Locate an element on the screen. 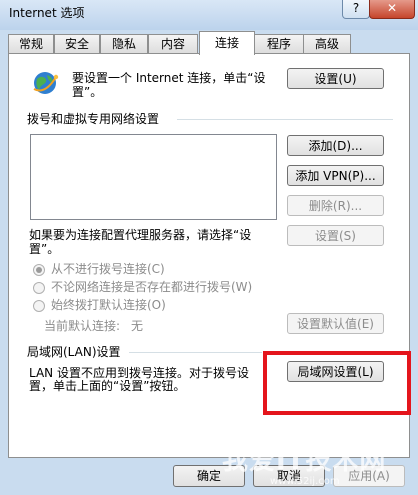  lan-text-line2: 置，单击上面的“设置”按钮。 is located at coordinates (107, 386).